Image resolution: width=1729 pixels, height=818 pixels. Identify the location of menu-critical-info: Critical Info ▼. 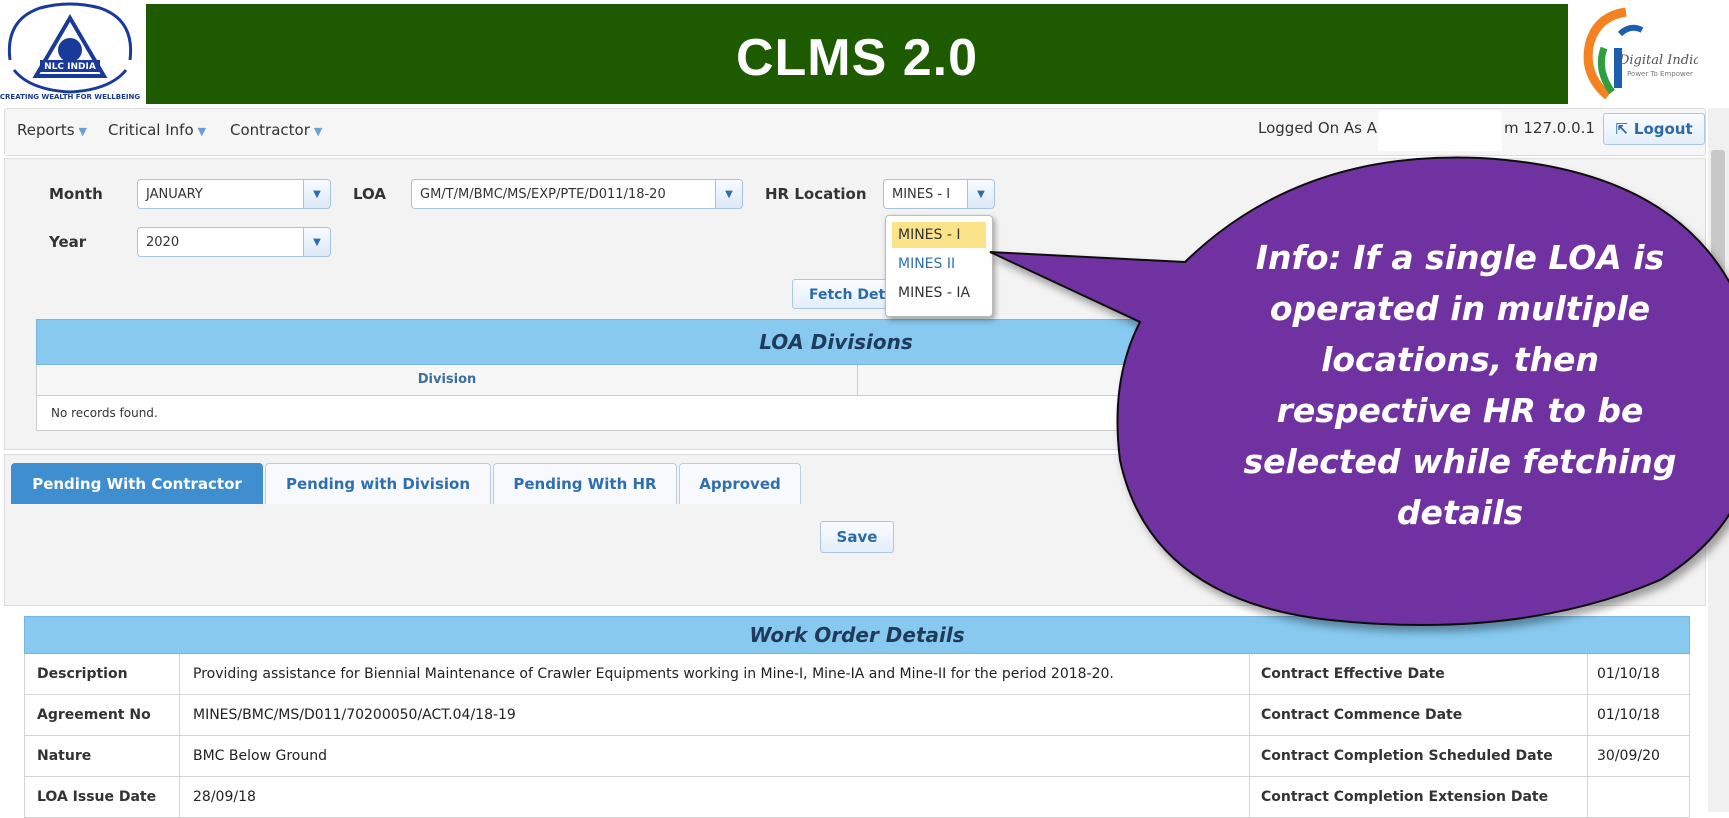
(157, 130).